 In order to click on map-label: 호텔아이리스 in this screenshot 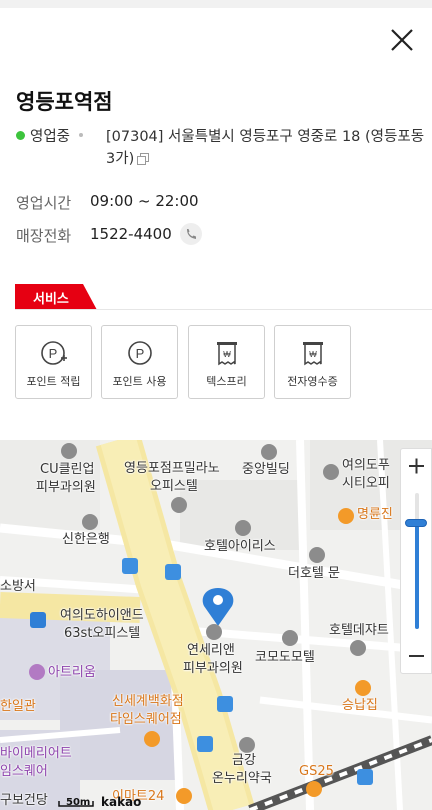, I will do `click(240, 546)`.